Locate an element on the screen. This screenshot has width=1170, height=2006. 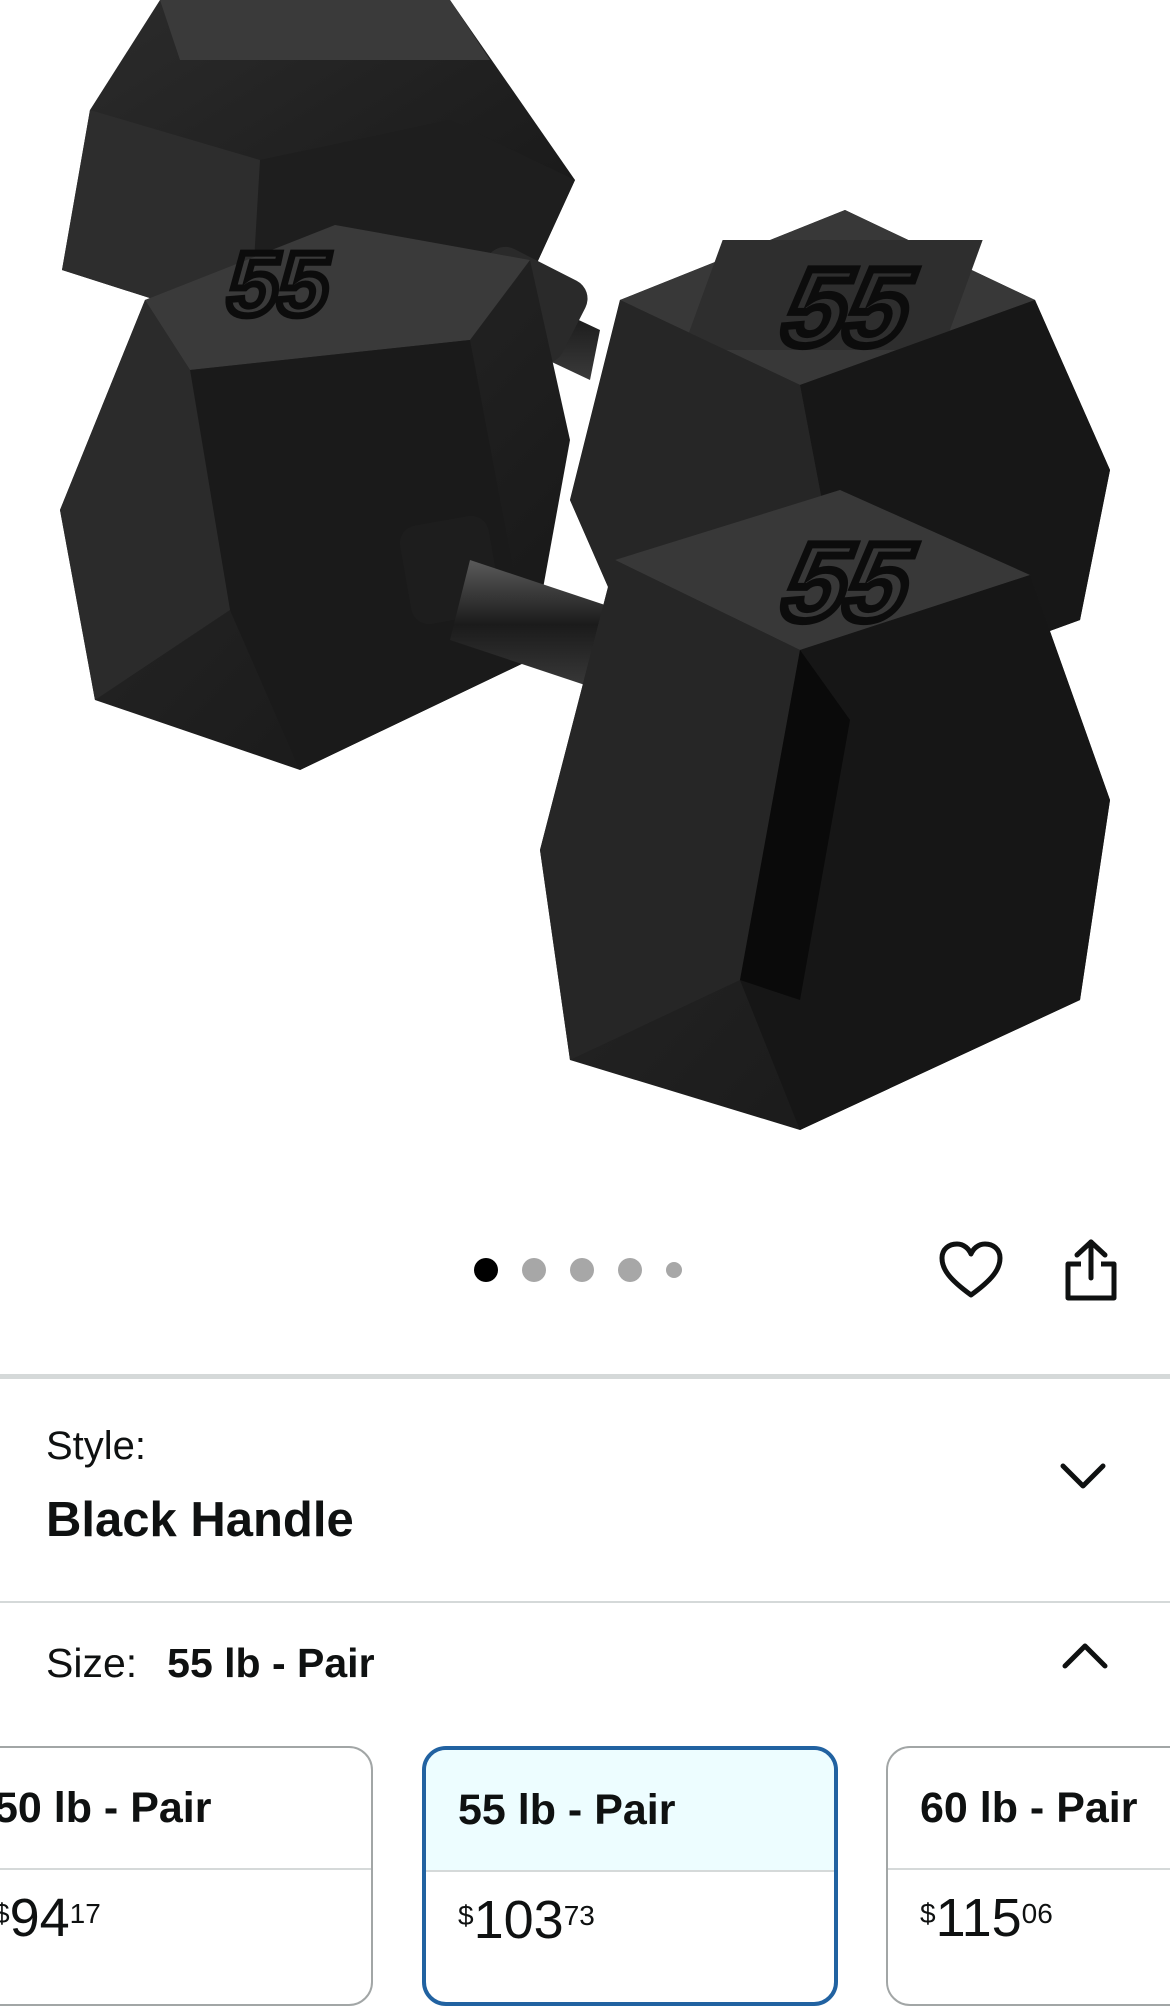
front-left-head: 55 is located at coordinates (315, 497).